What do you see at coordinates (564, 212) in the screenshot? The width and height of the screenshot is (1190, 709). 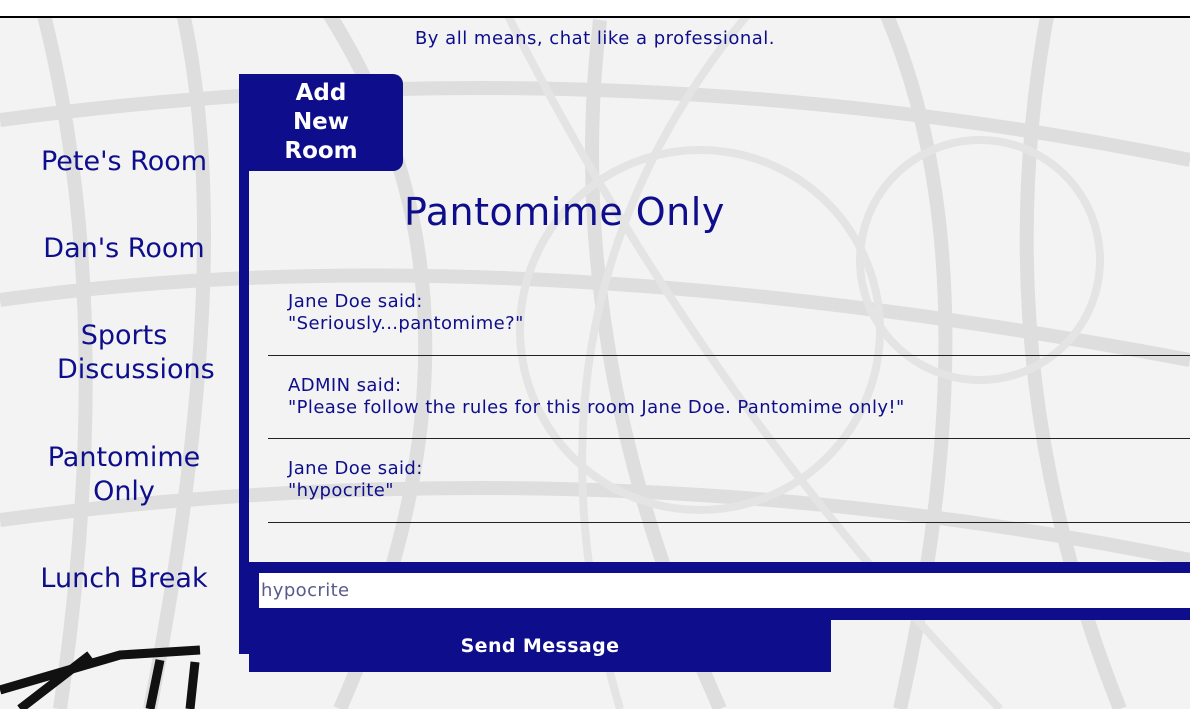 I see `room-title: Pantomime Only` at bounding box center [564, 212].